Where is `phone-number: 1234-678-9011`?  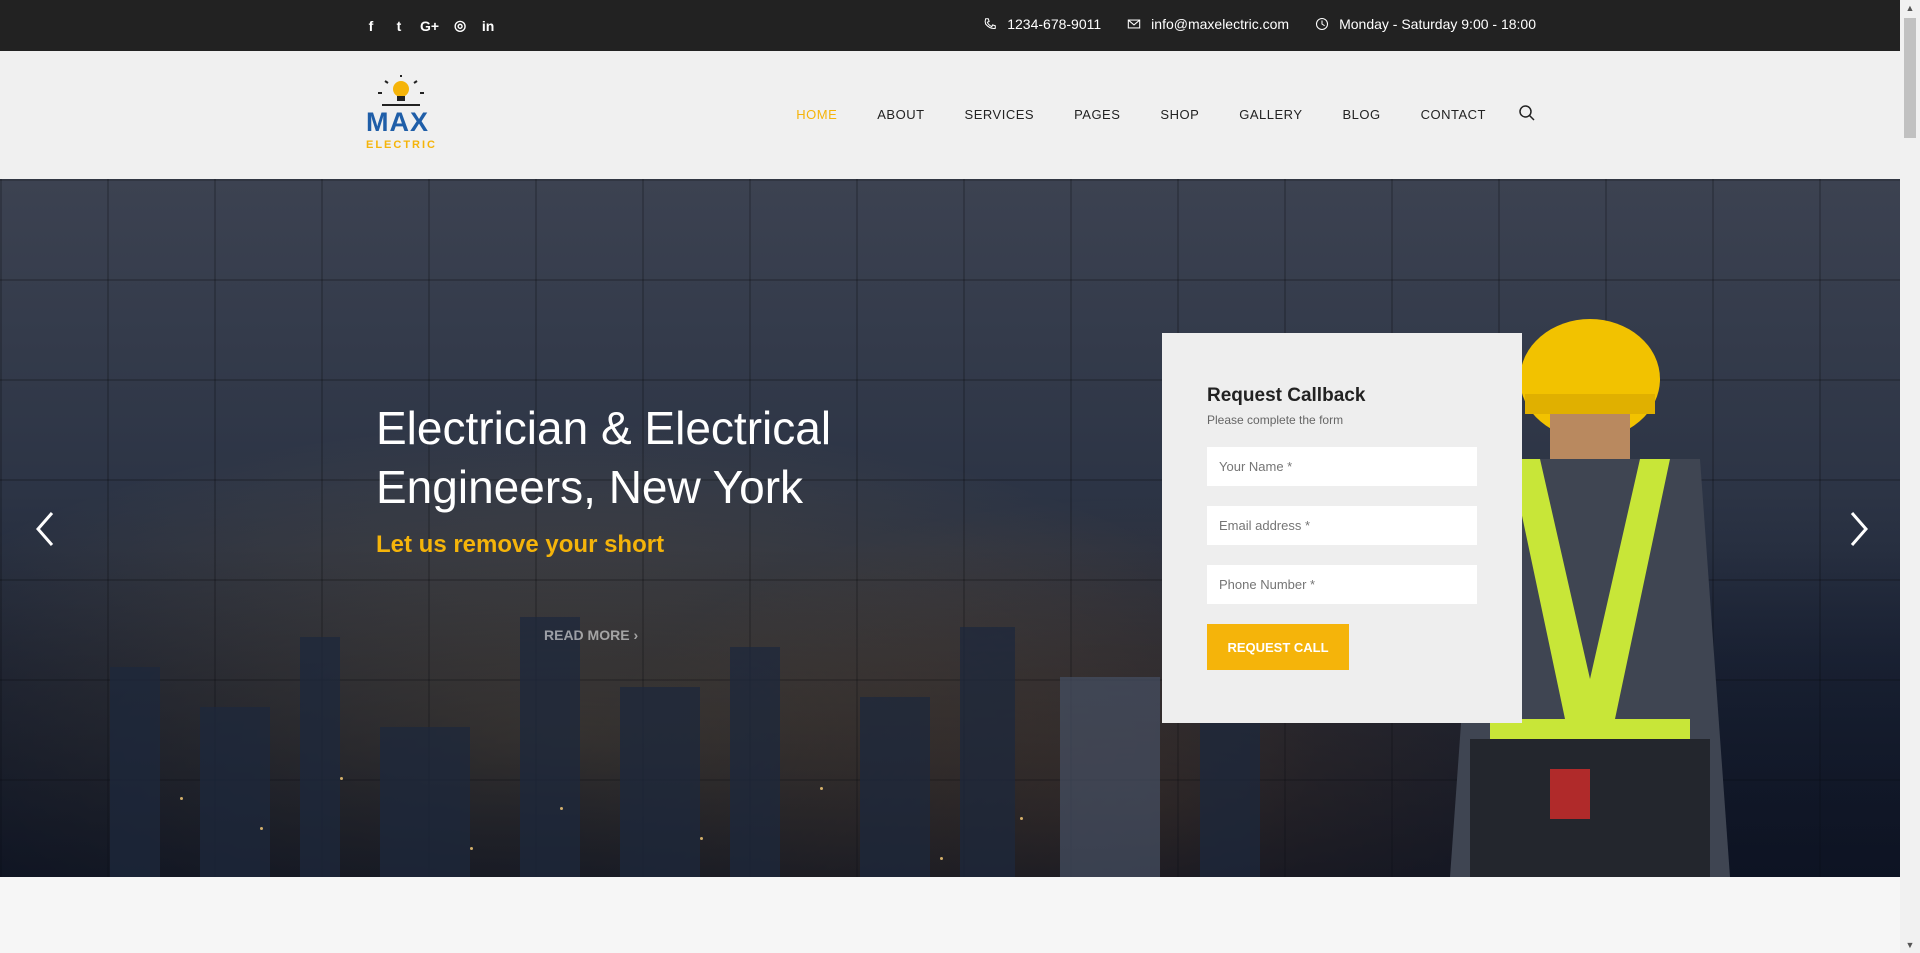
phone-number: 1234-678-9011 is located at coordinates (1054, 24).